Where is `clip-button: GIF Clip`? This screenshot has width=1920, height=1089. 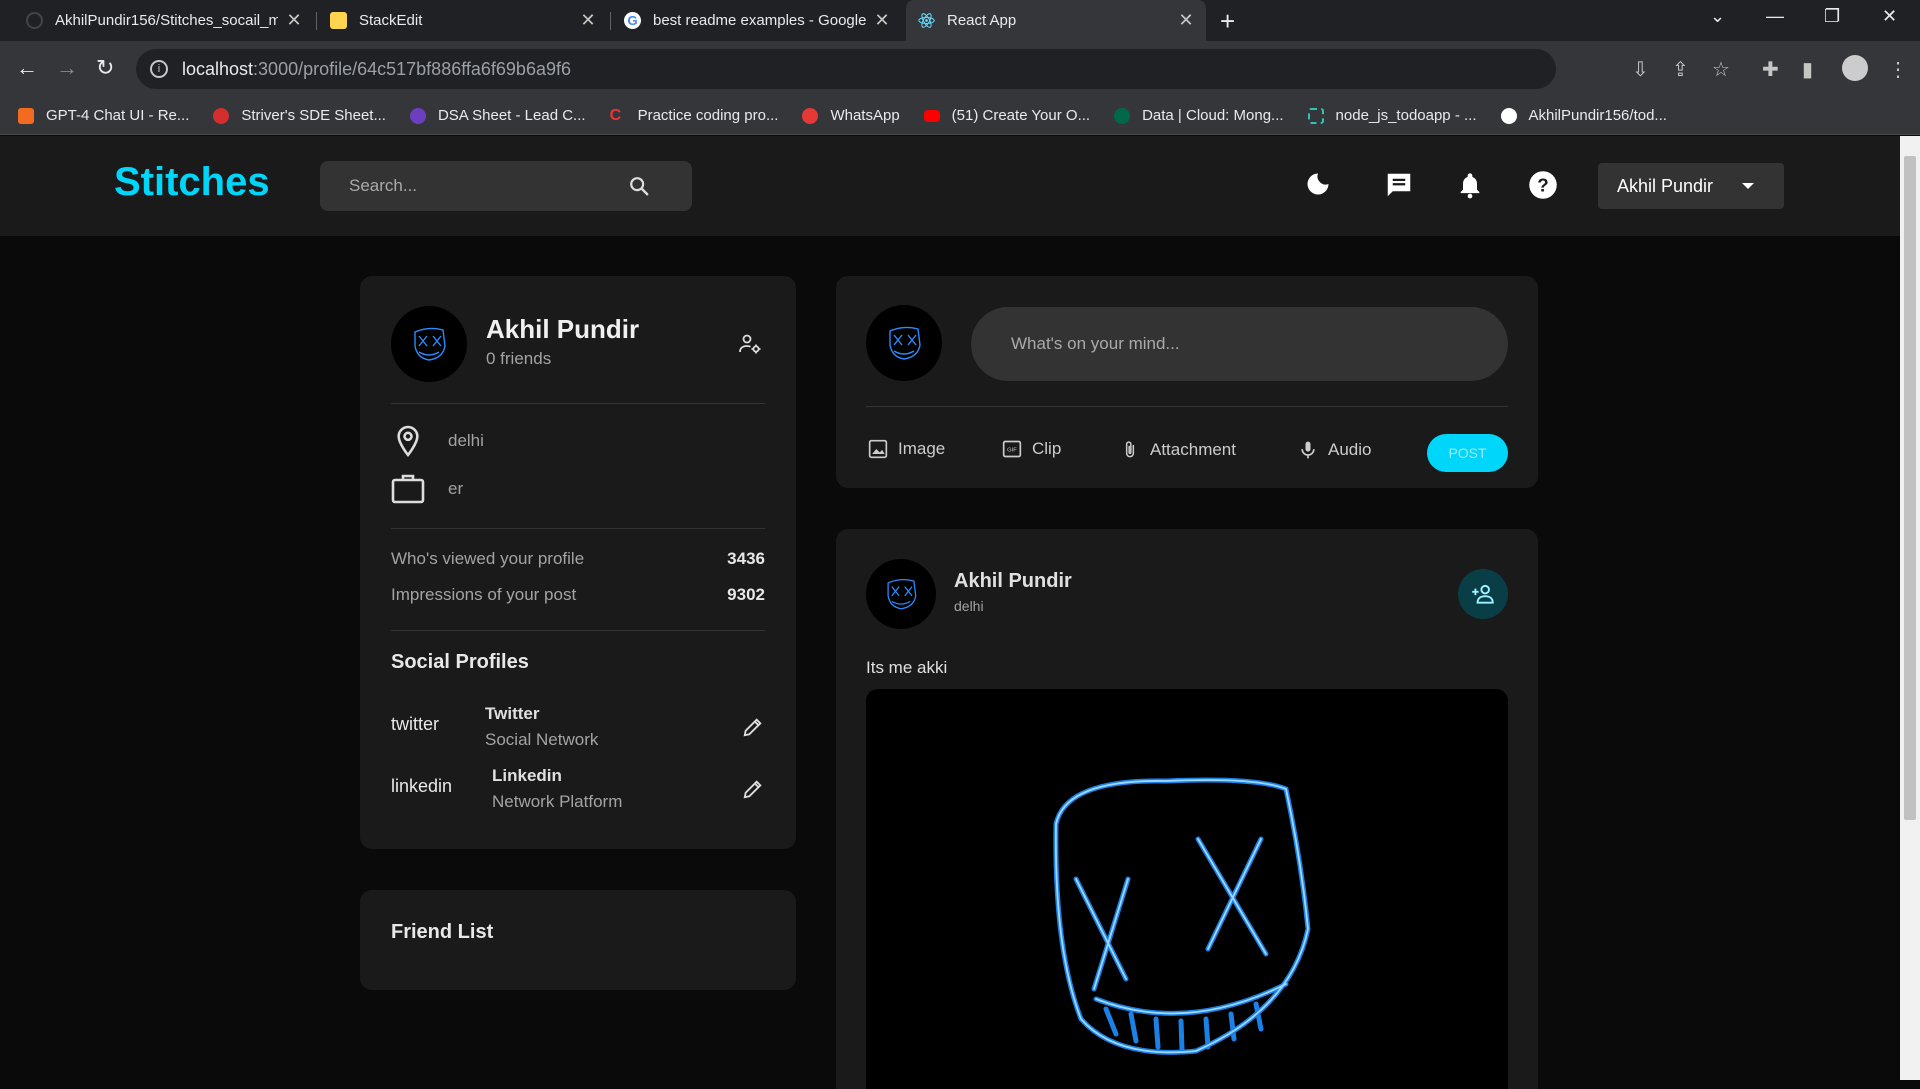 clip-button: GIF Clip is located at coordinates (1031, 449).